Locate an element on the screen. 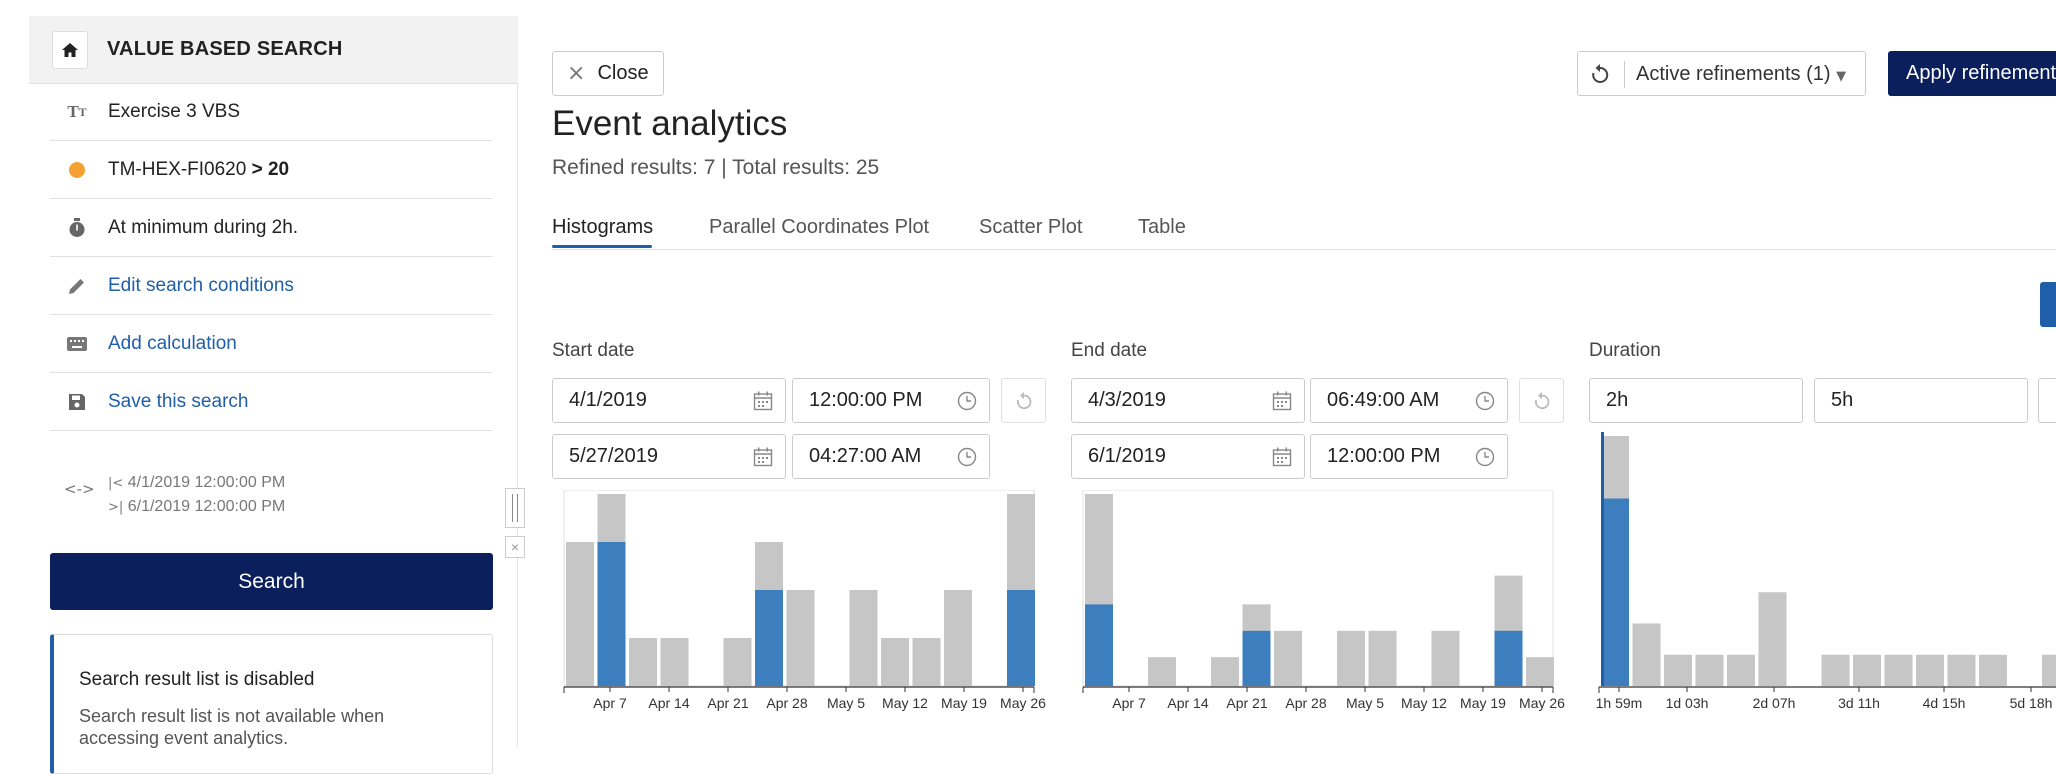 The width and height of the screenshot is (2056, 774). range-end-label: 6/1/2019 12:00:00 PM is located at coordinates (206, 506).